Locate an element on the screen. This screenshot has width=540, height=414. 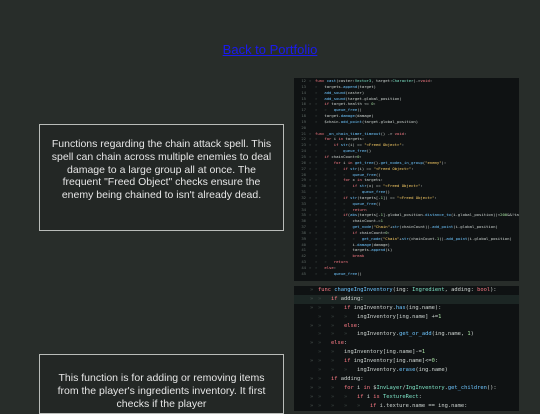
code-line: » » » else: is located at coordinates (406, 326).